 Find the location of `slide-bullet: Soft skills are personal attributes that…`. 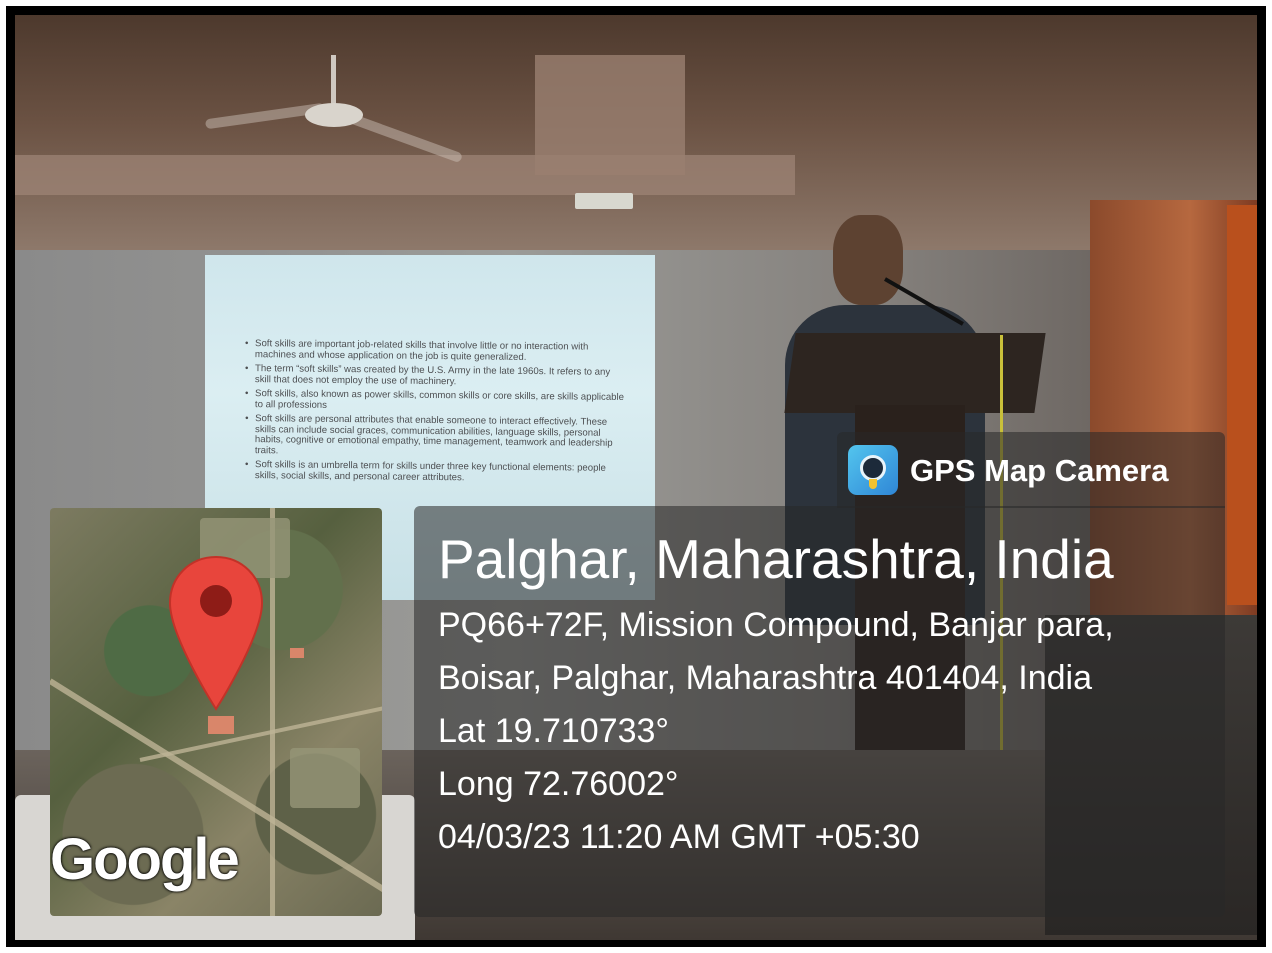

slide-bullet: Soft skills are personal attributes that… is located at coordinates (435, 436).